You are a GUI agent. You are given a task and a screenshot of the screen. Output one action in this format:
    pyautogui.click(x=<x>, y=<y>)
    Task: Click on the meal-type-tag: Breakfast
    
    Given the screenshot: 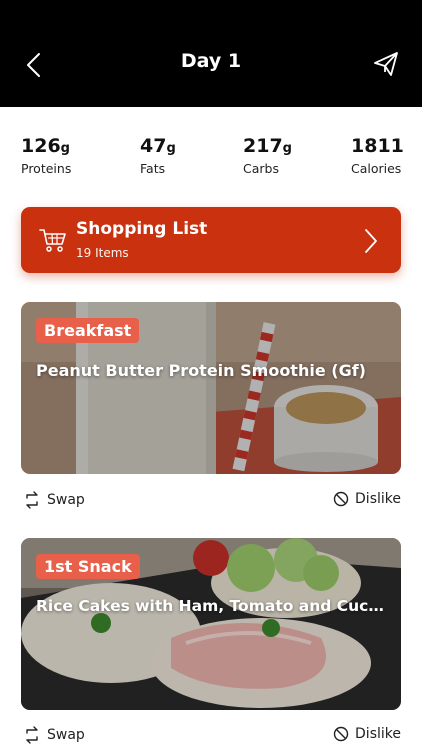 What is the action you would take?
    pyautogui.click(x=88, y=330)
    